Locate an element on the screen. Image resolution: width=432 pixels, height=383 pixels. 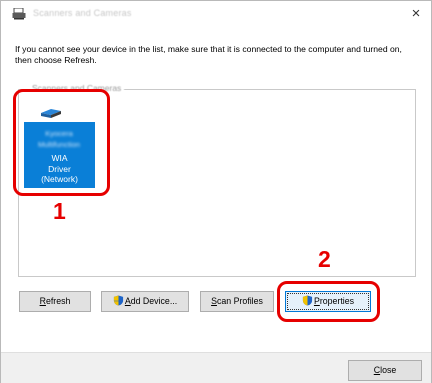
window-title: Scanners and Cameras is located at coordinates (82, 13).